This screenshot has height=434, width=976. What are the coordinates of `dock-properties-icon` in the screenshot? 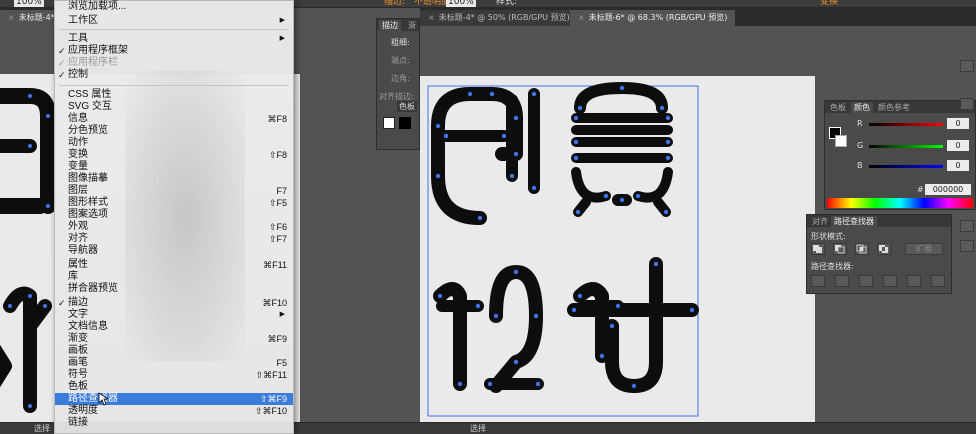 It's located at (967, 104).